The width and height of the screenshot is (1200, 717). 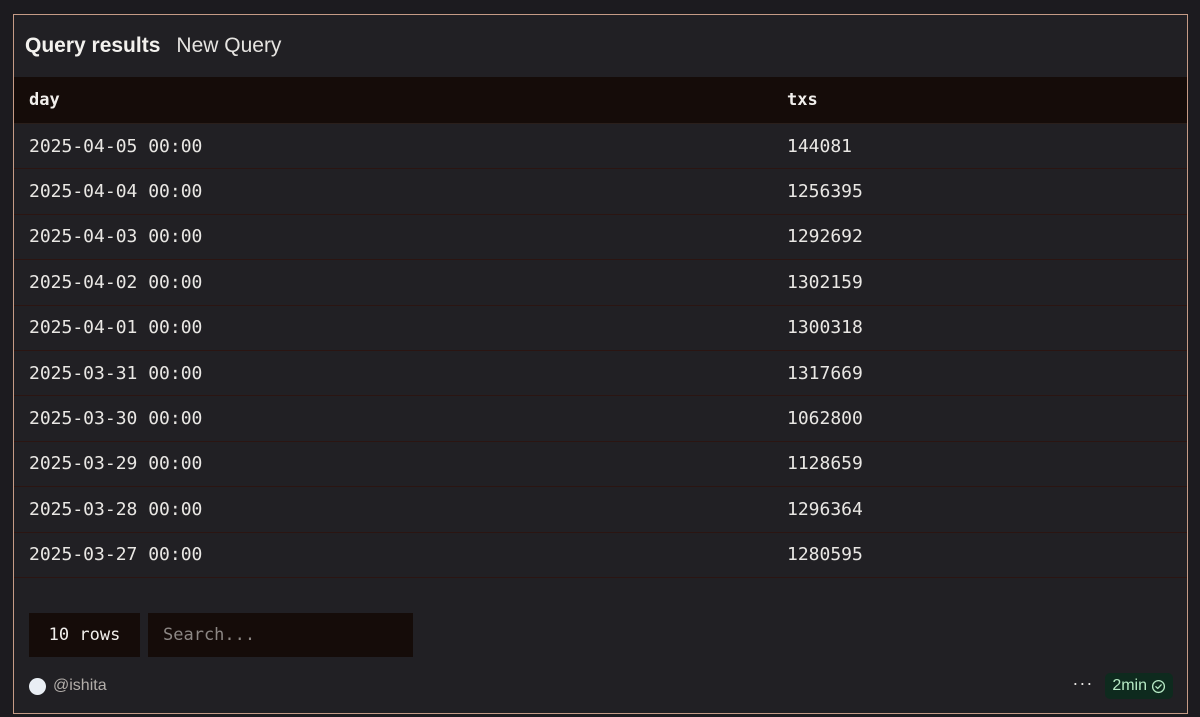 What do you see at coordinates (116, 328) in the screenshot?
I see `cell-day: 2025-04-01 00:00` at bounding box center [116, 328].